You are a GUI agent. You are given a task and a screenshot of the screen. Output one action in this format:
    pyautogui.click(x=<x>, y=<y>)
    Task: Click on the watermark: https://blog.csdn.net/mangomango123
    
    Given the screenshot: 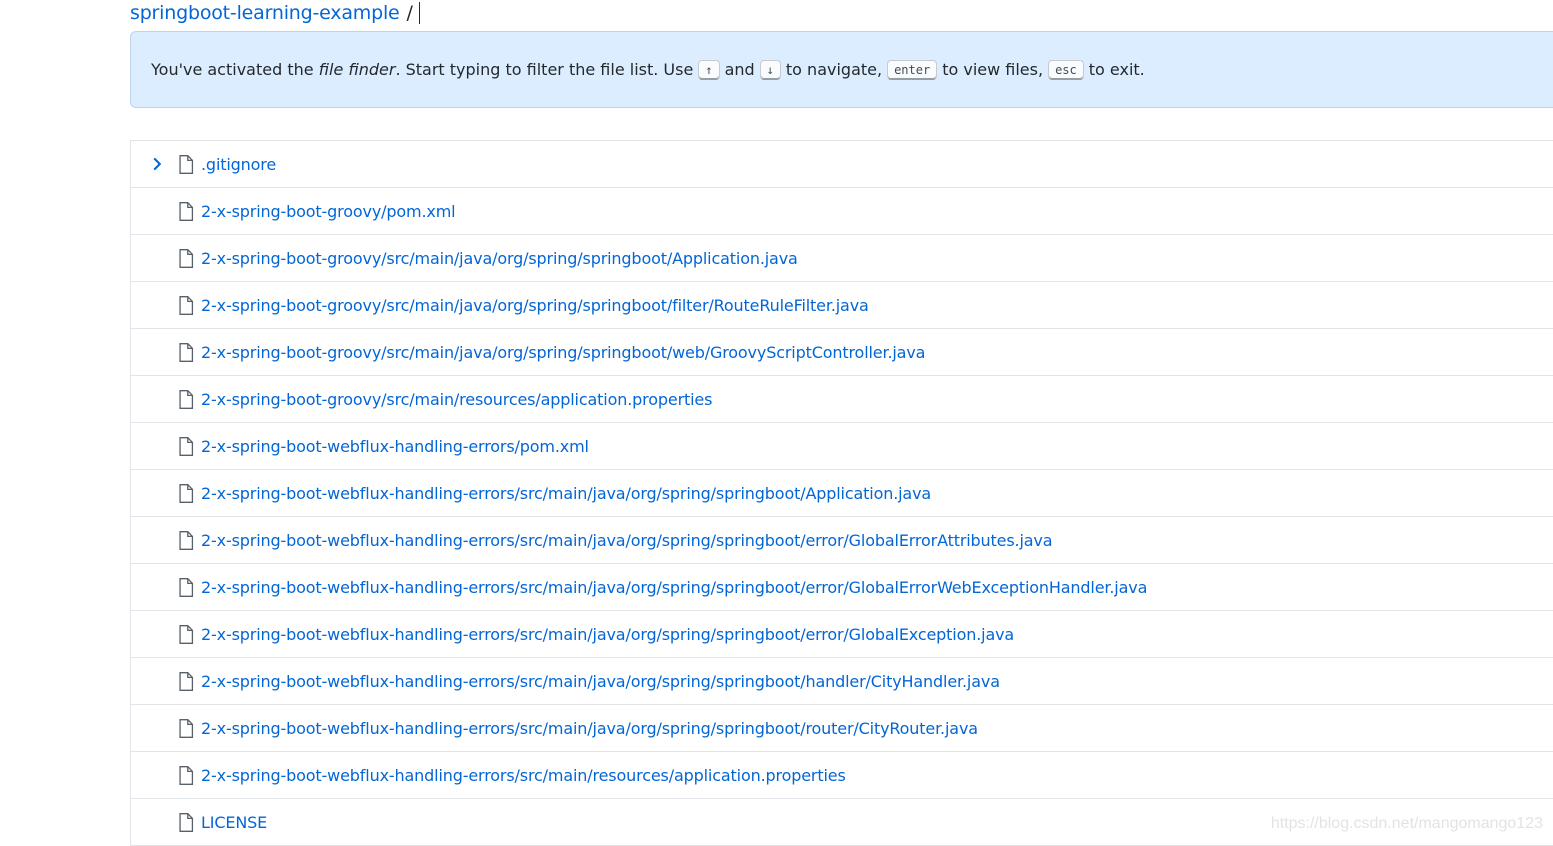 What is the action you would take?
    pyautogui.click(x=1406, y=823)
    